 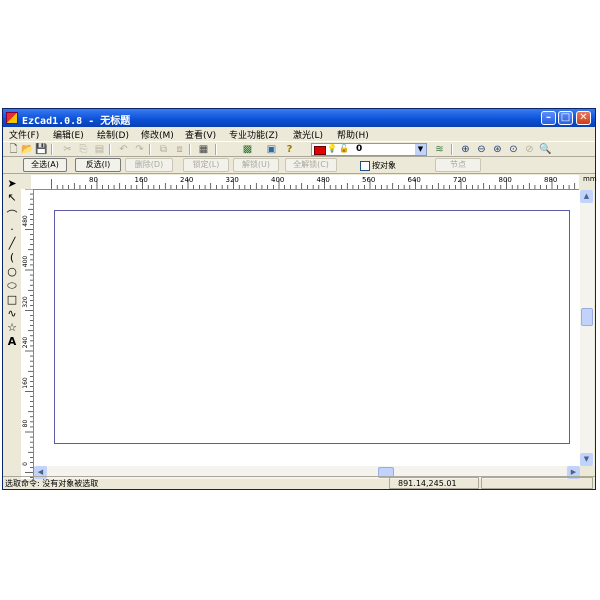 I want to click on line-icon: ╱, so click(x=12, y=244).